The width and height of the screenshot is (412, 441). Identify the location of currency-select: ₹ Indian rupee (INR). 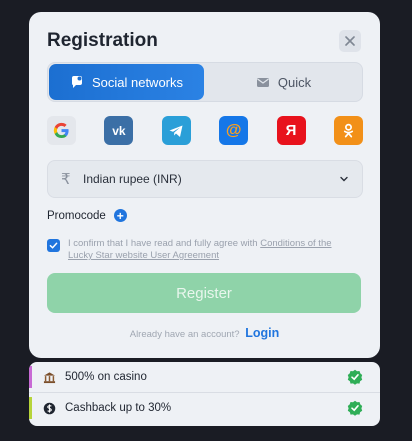
(205, 179).